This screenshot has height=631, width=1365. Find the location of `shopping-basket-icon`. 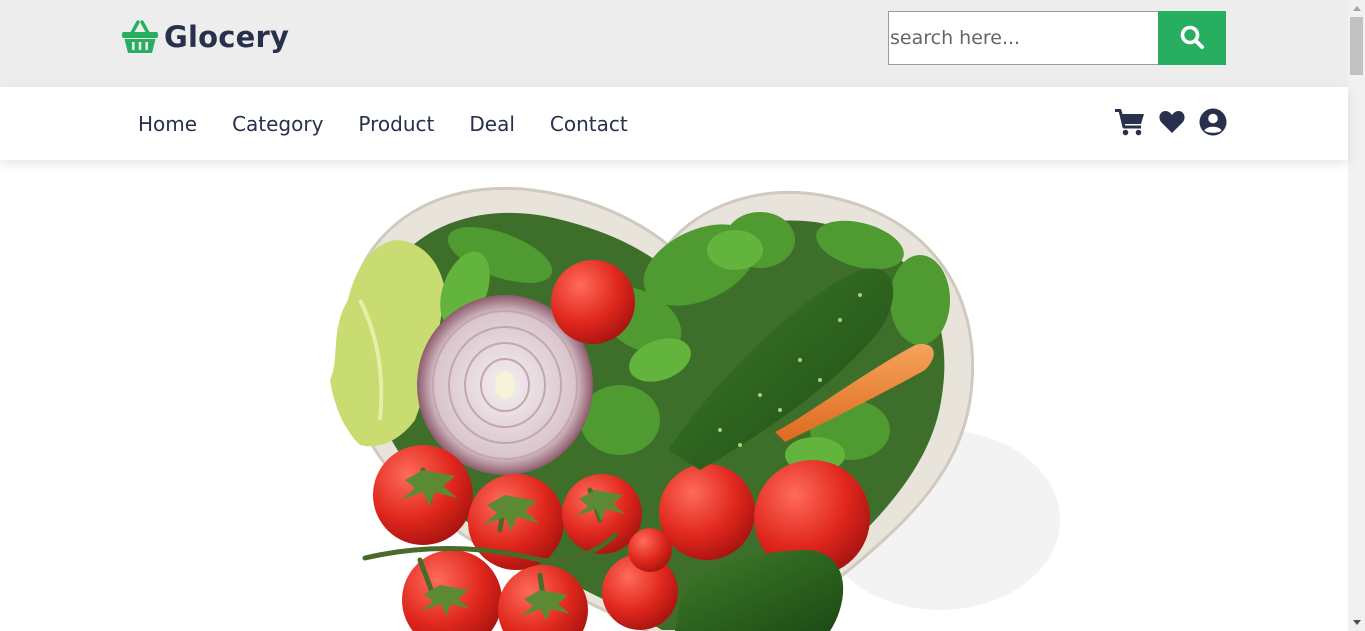

shopping-basket-icon is located at coordinates (140, 37).